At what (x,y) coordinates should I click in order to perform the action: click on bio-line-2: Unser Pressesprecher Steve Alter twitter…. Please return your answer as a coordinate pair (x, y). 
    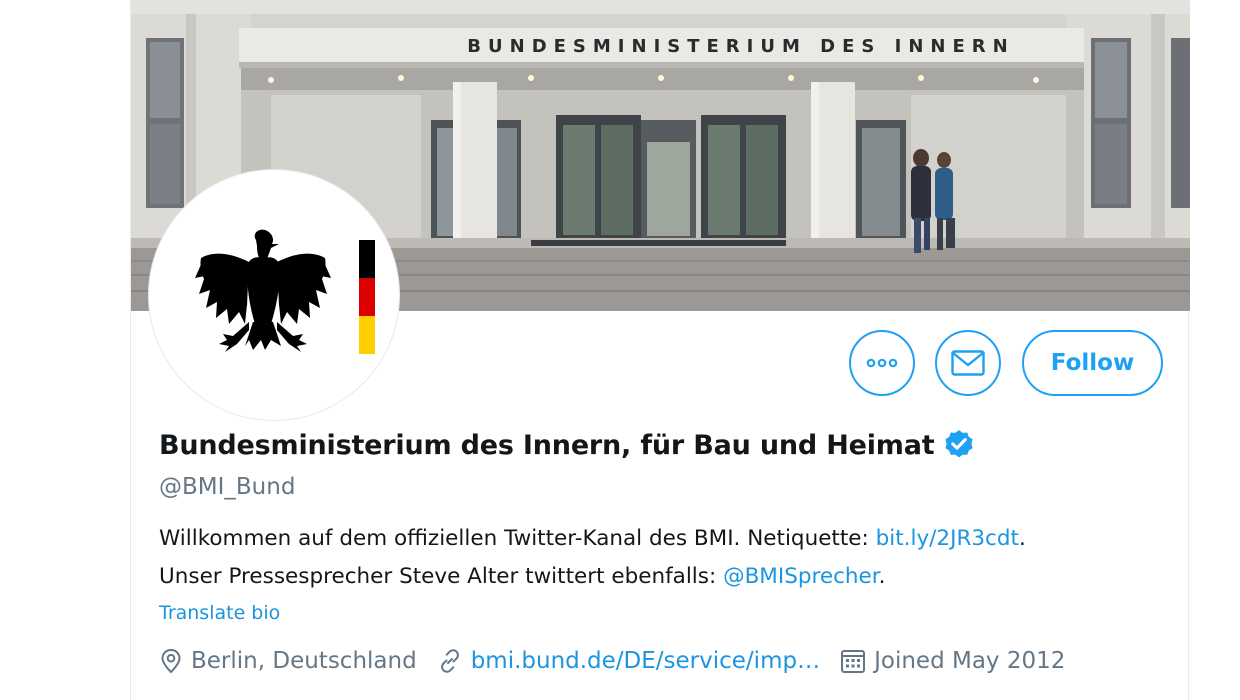
    Looking at the image, I should click on (522, 576).